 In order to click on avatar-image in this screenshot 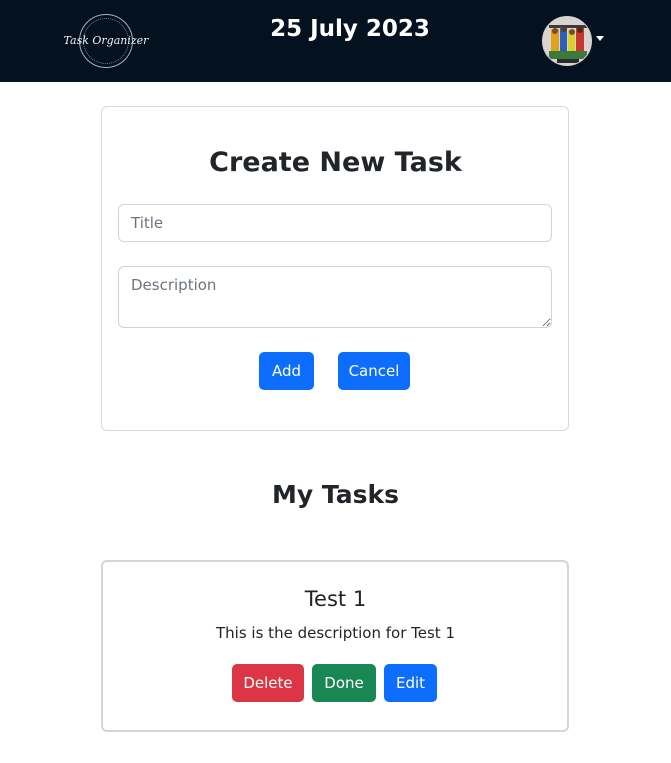, I will do `click(567, 41)`.